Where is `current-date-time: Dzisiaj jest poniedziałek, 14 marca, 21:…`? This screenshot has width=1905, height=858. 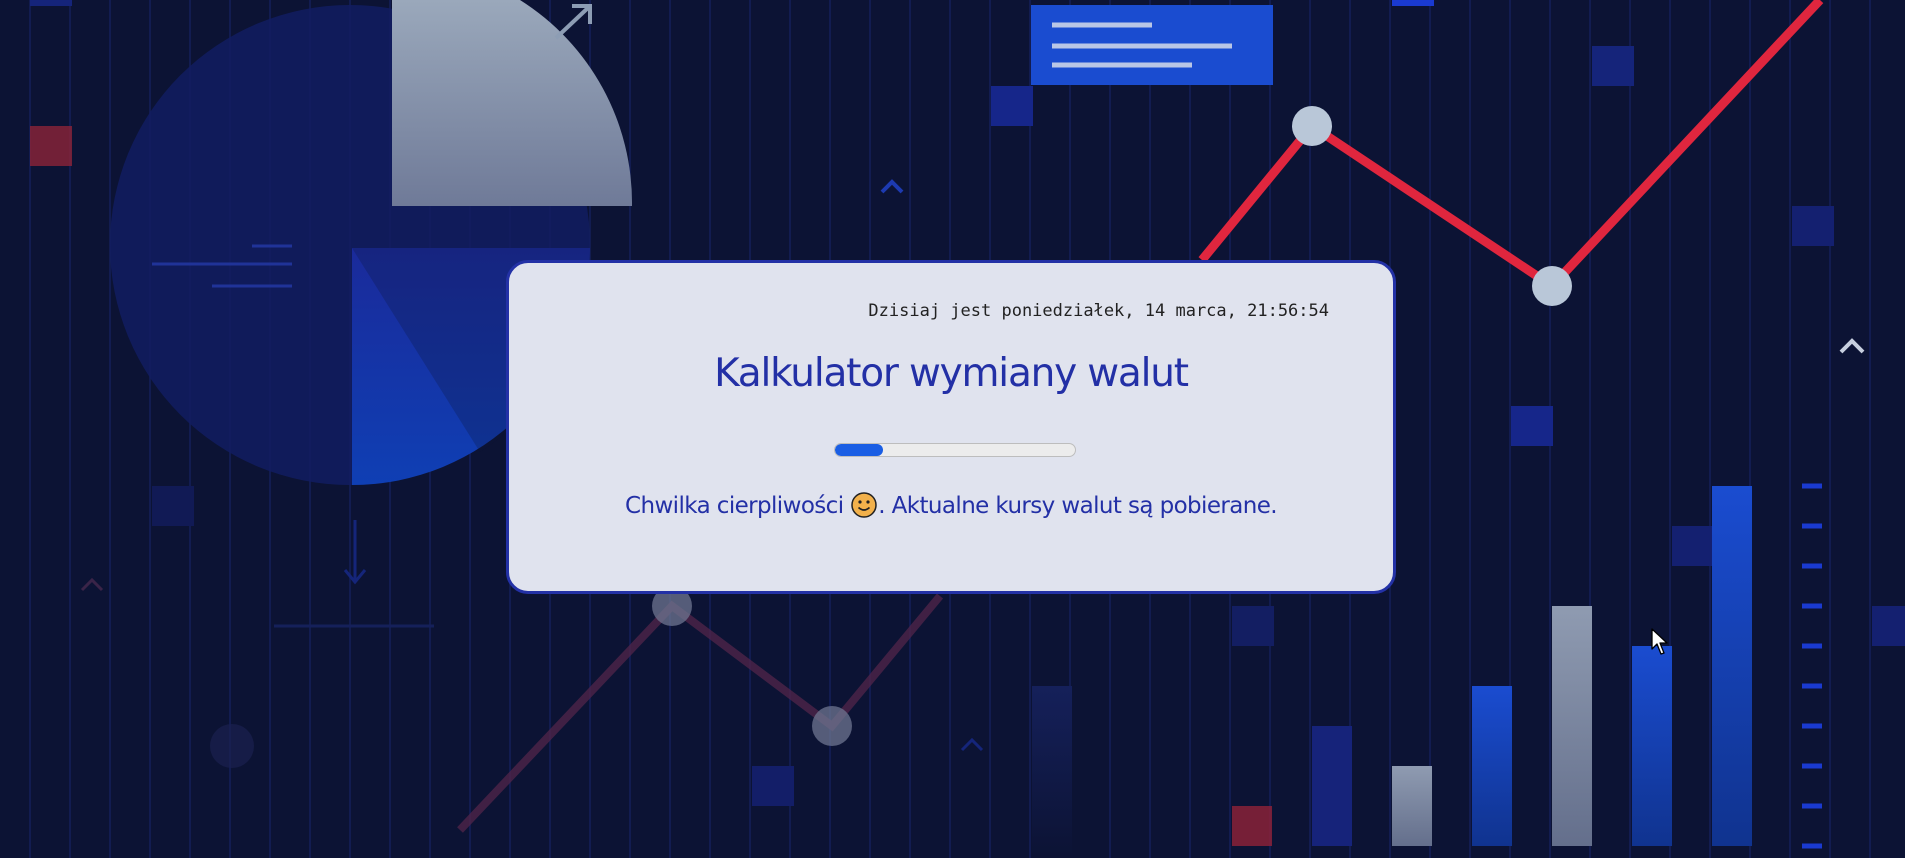
current-date-time: Dzisiaj jest poniedziałek, 14 marca, 21:… is located at coordinates (1098, 311).